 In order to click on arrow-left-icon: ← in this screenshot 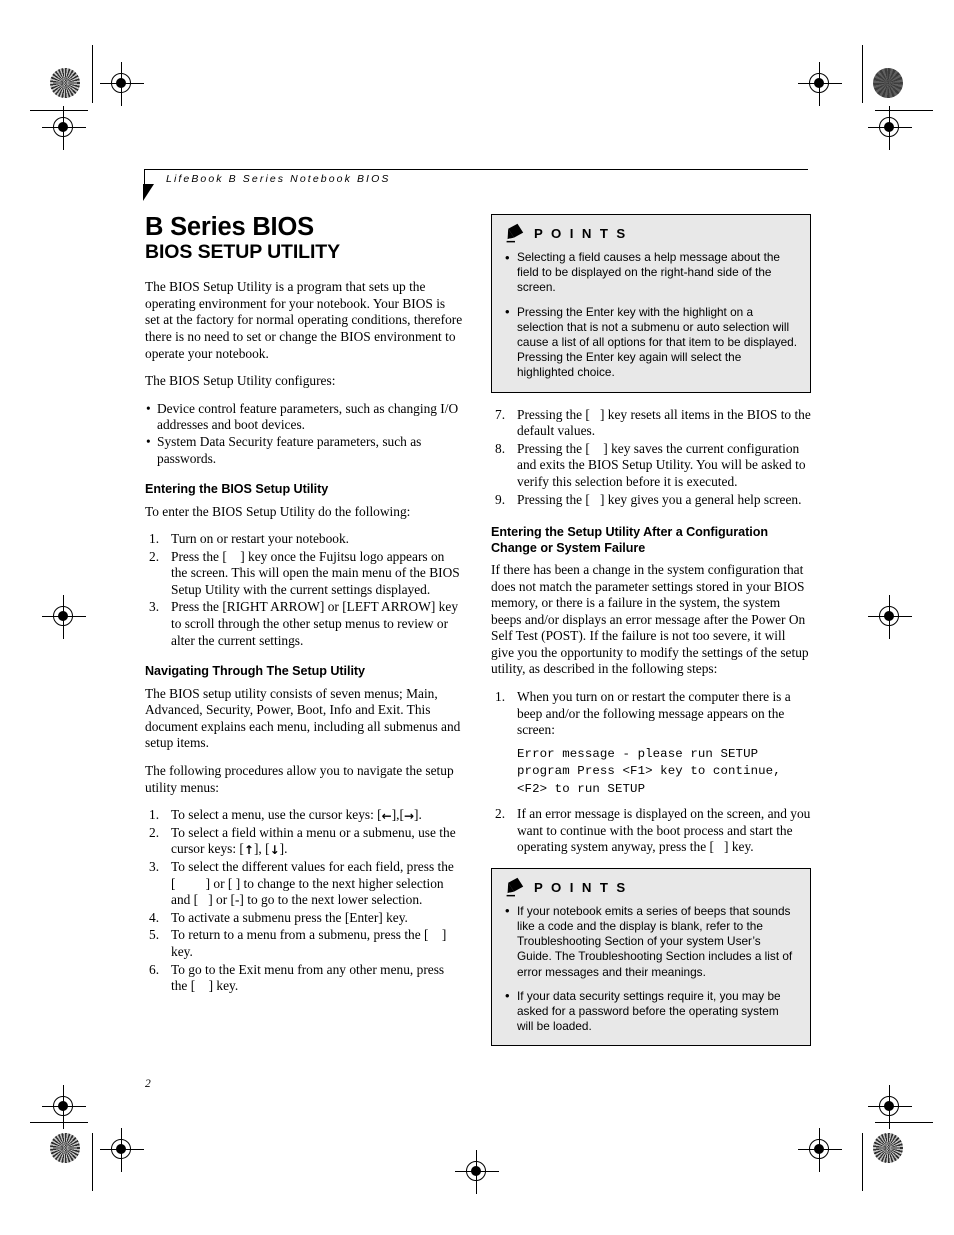, I will do `click(386, 815)`.